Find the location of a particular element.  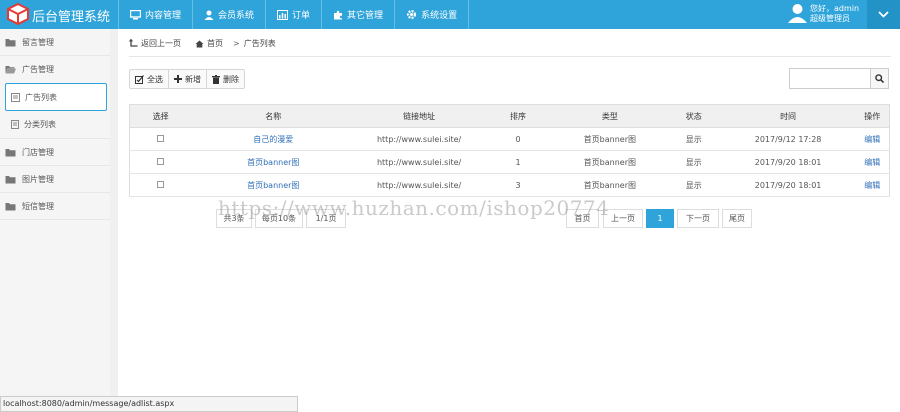

ad-sort: 3 is located at coordinates (518, 185).